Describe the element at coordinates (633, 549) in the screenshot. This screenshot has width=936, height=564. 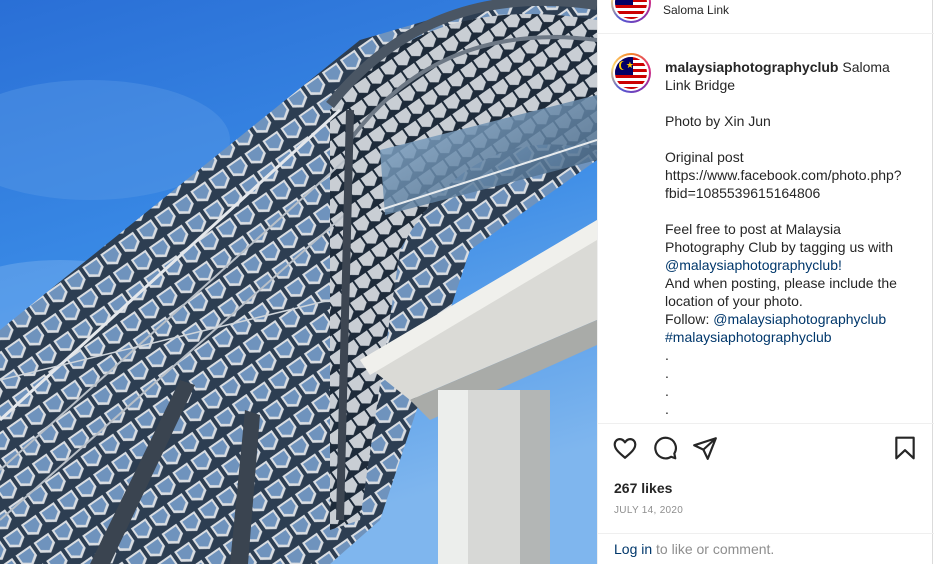
I see `login-link: Log in` at that location.